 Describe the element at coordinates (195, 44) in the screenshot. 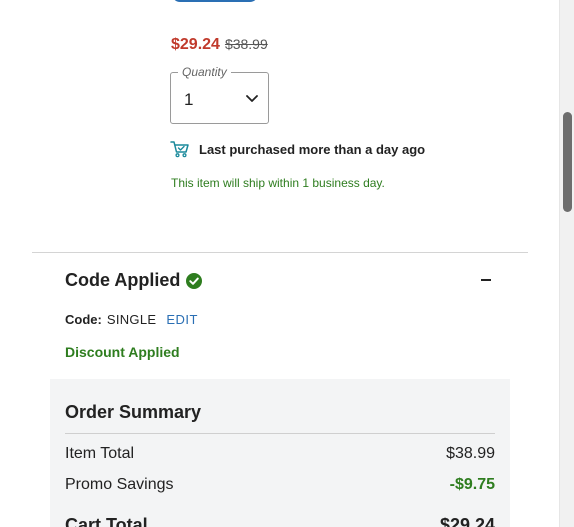

I see `sale-price: $29.24` at that location.